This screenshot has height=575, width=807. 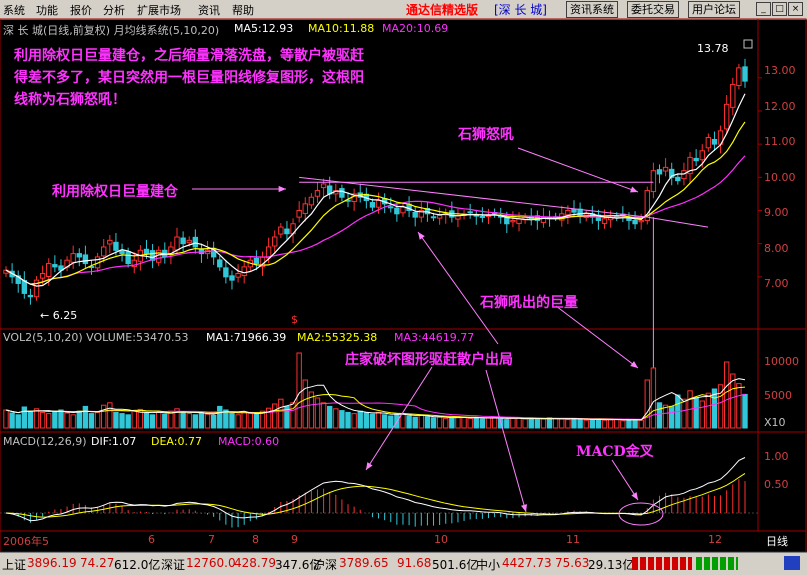 What do you see at coordinates (294, 319) in the screenshot?
I see `ex-rights-marker: $` at bounding box center [294, 319].